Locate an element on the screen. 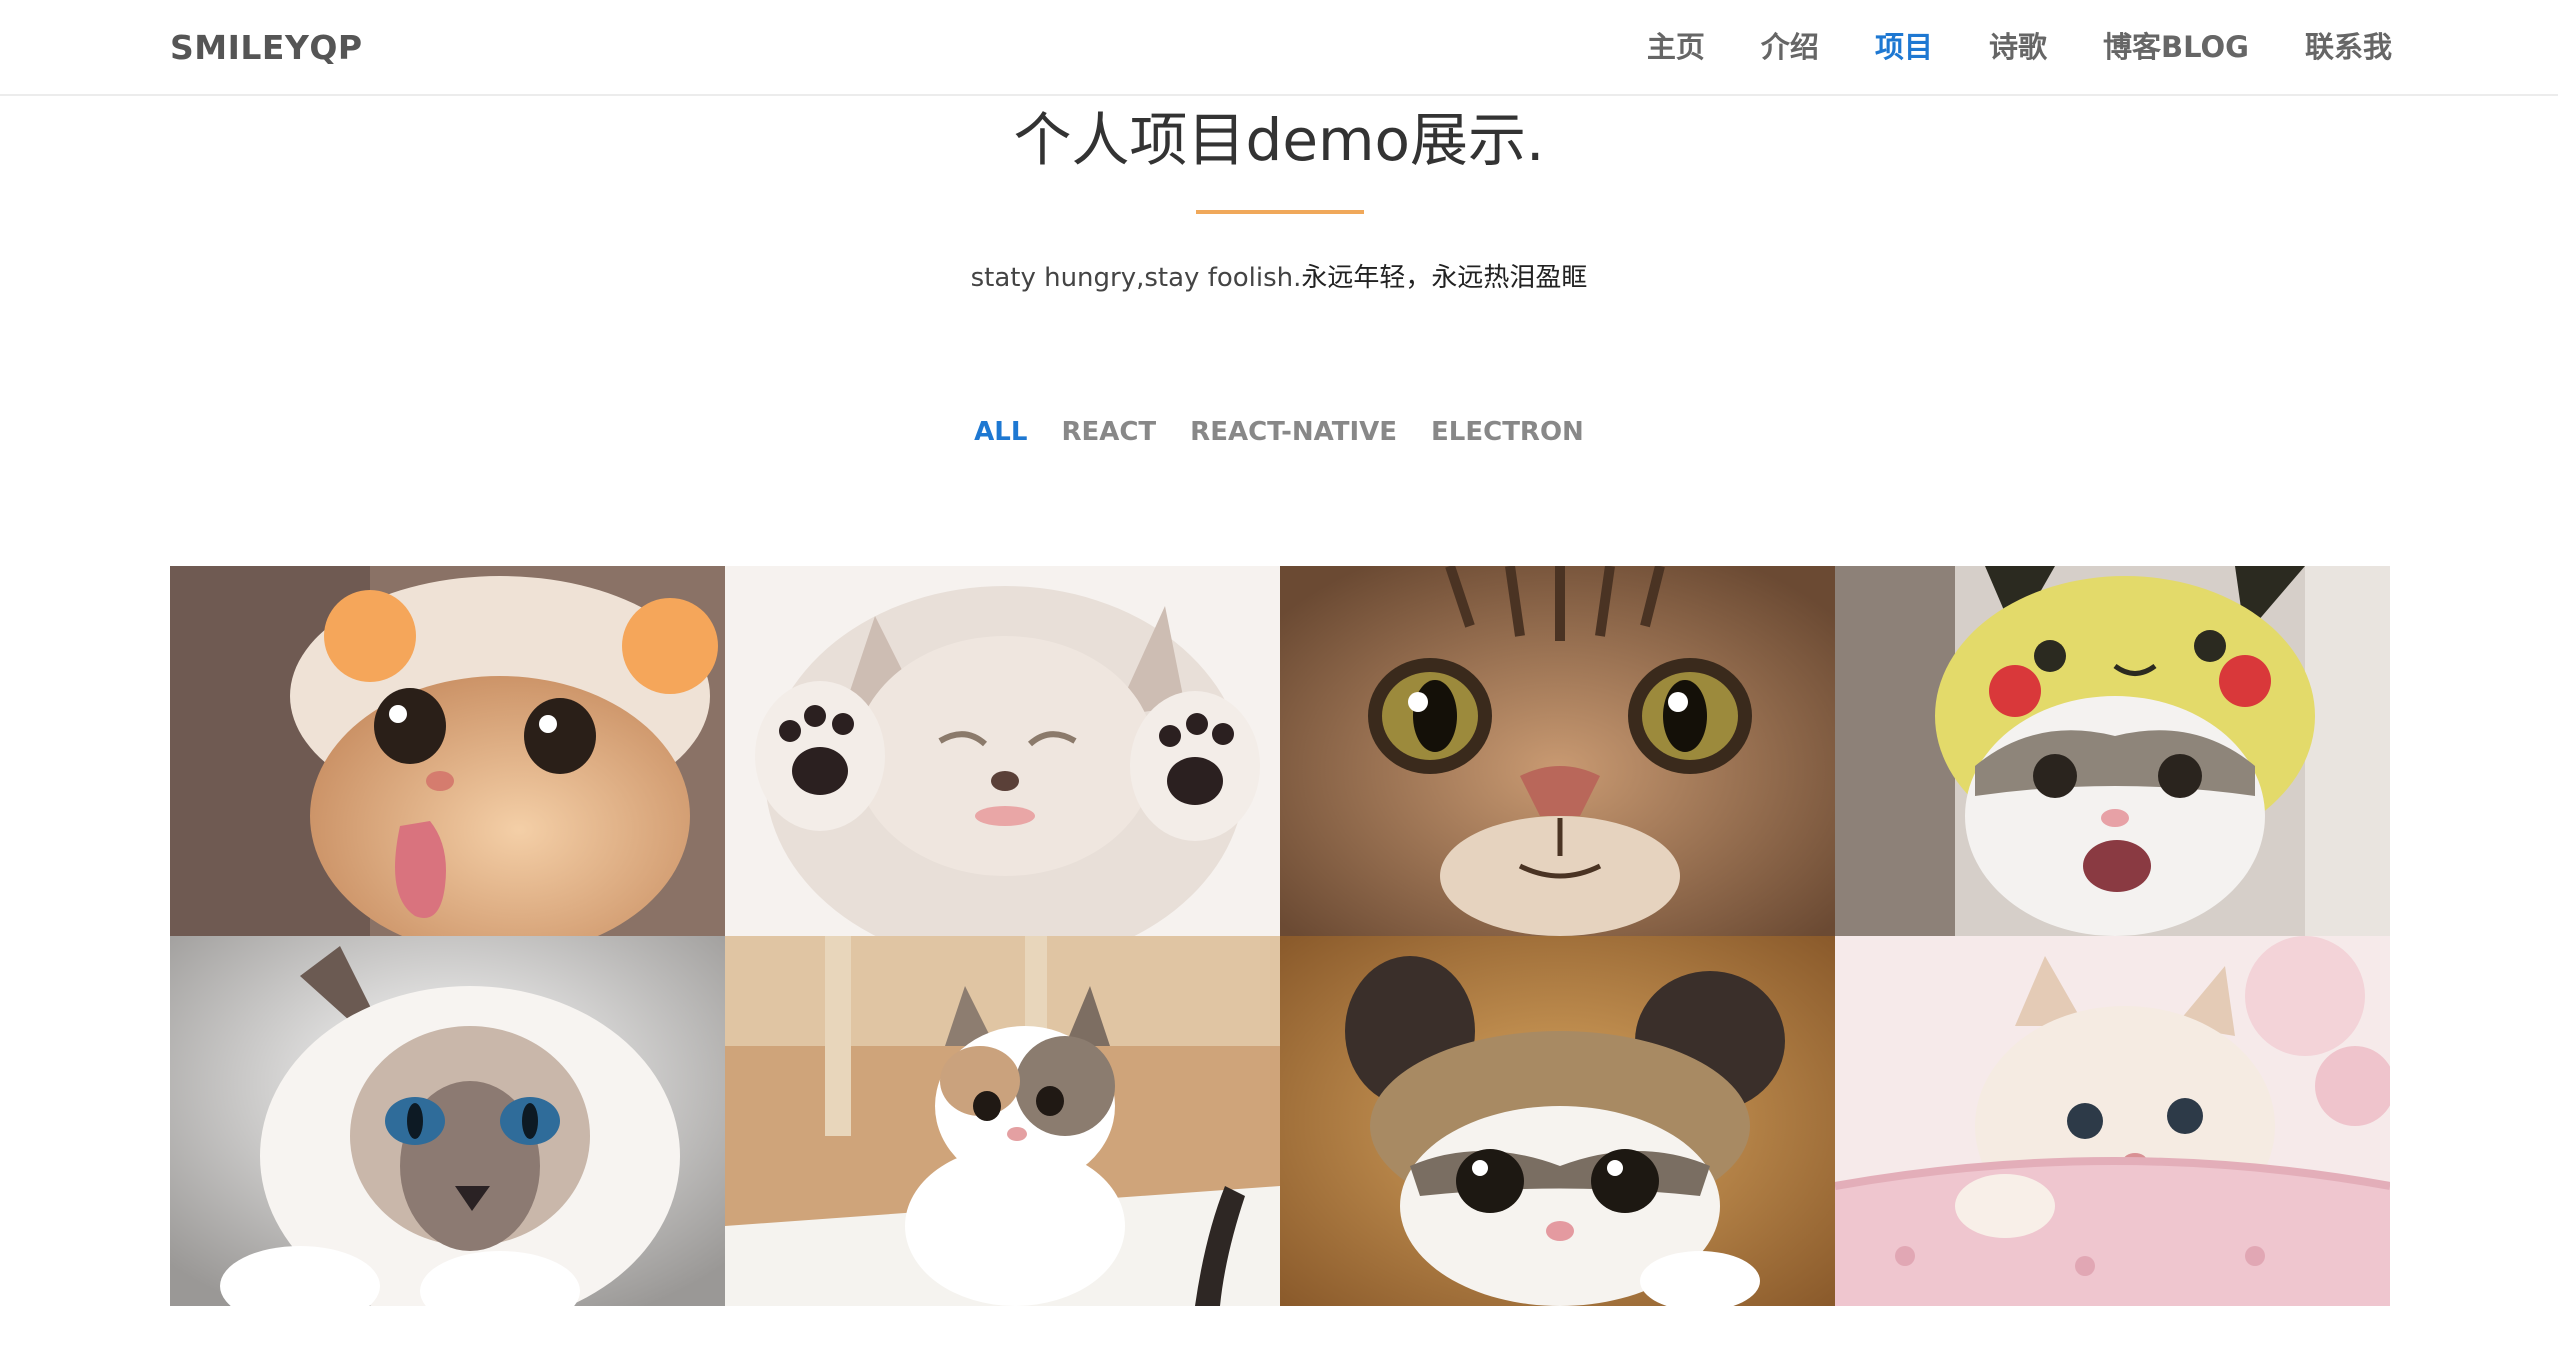 Image resolution: width=2558 pixels, height=1364 pixels. nav-link-poetry: 诗歌 is located at coordinates (2018, 47).